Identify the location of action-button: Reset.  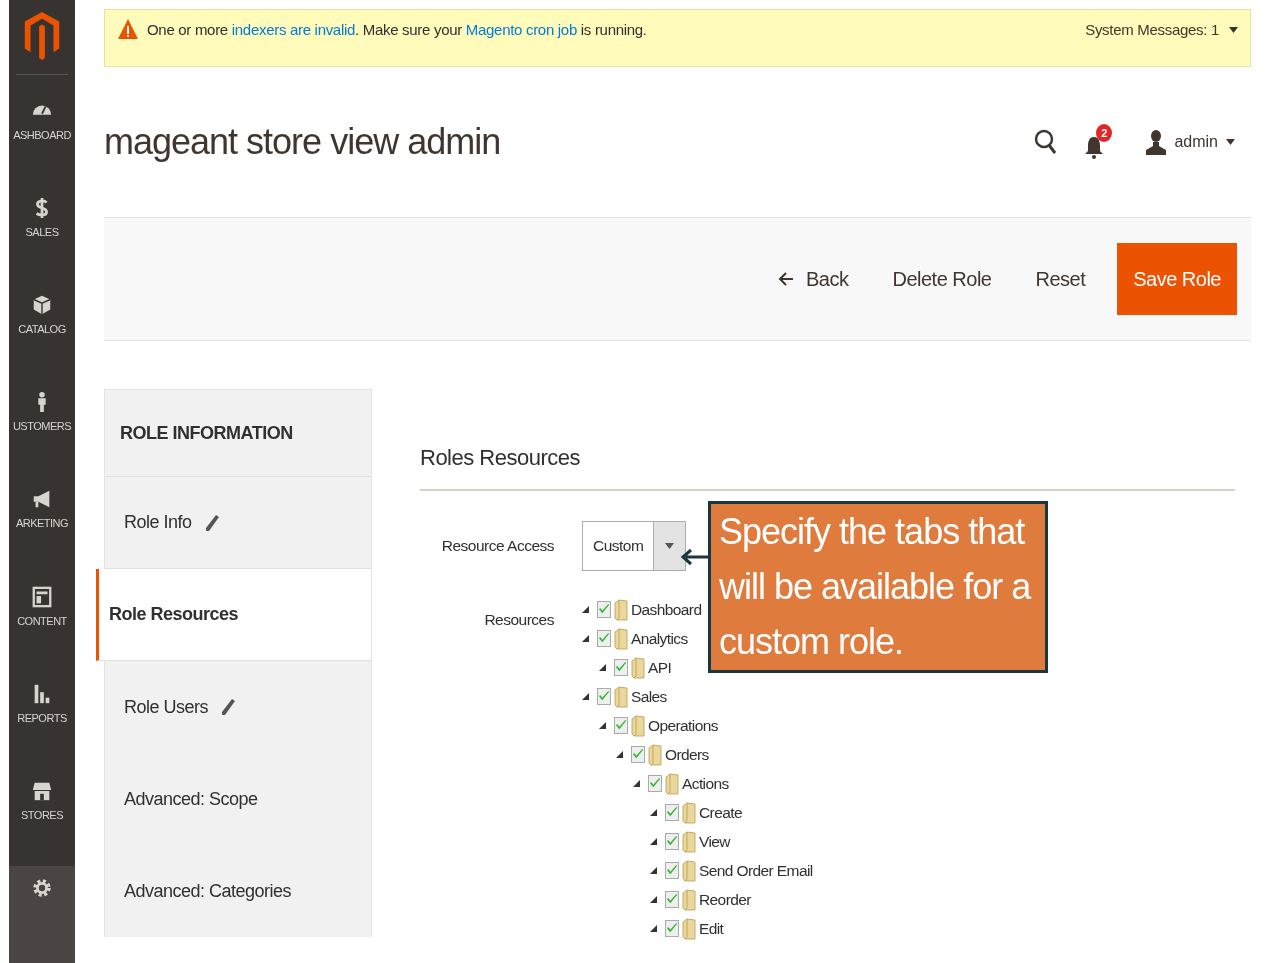
(1060, 279).